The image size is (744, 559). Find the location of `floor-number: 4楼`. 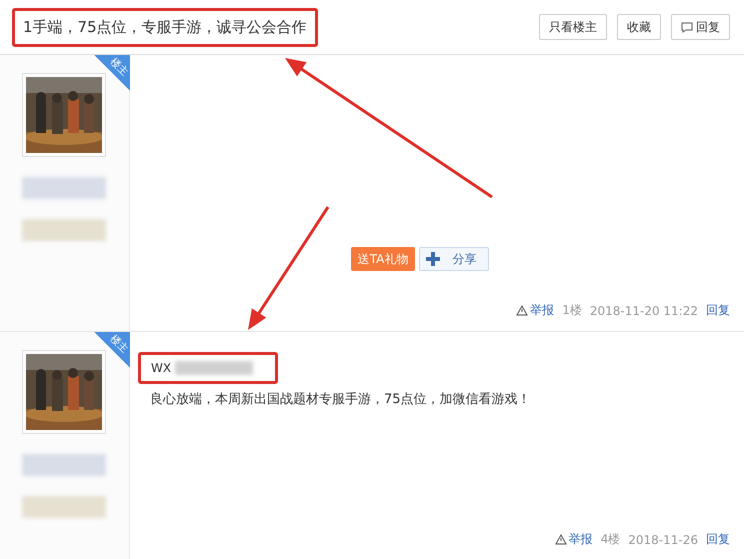

floor-number: 4楼 is located at coordinates (610, 539).